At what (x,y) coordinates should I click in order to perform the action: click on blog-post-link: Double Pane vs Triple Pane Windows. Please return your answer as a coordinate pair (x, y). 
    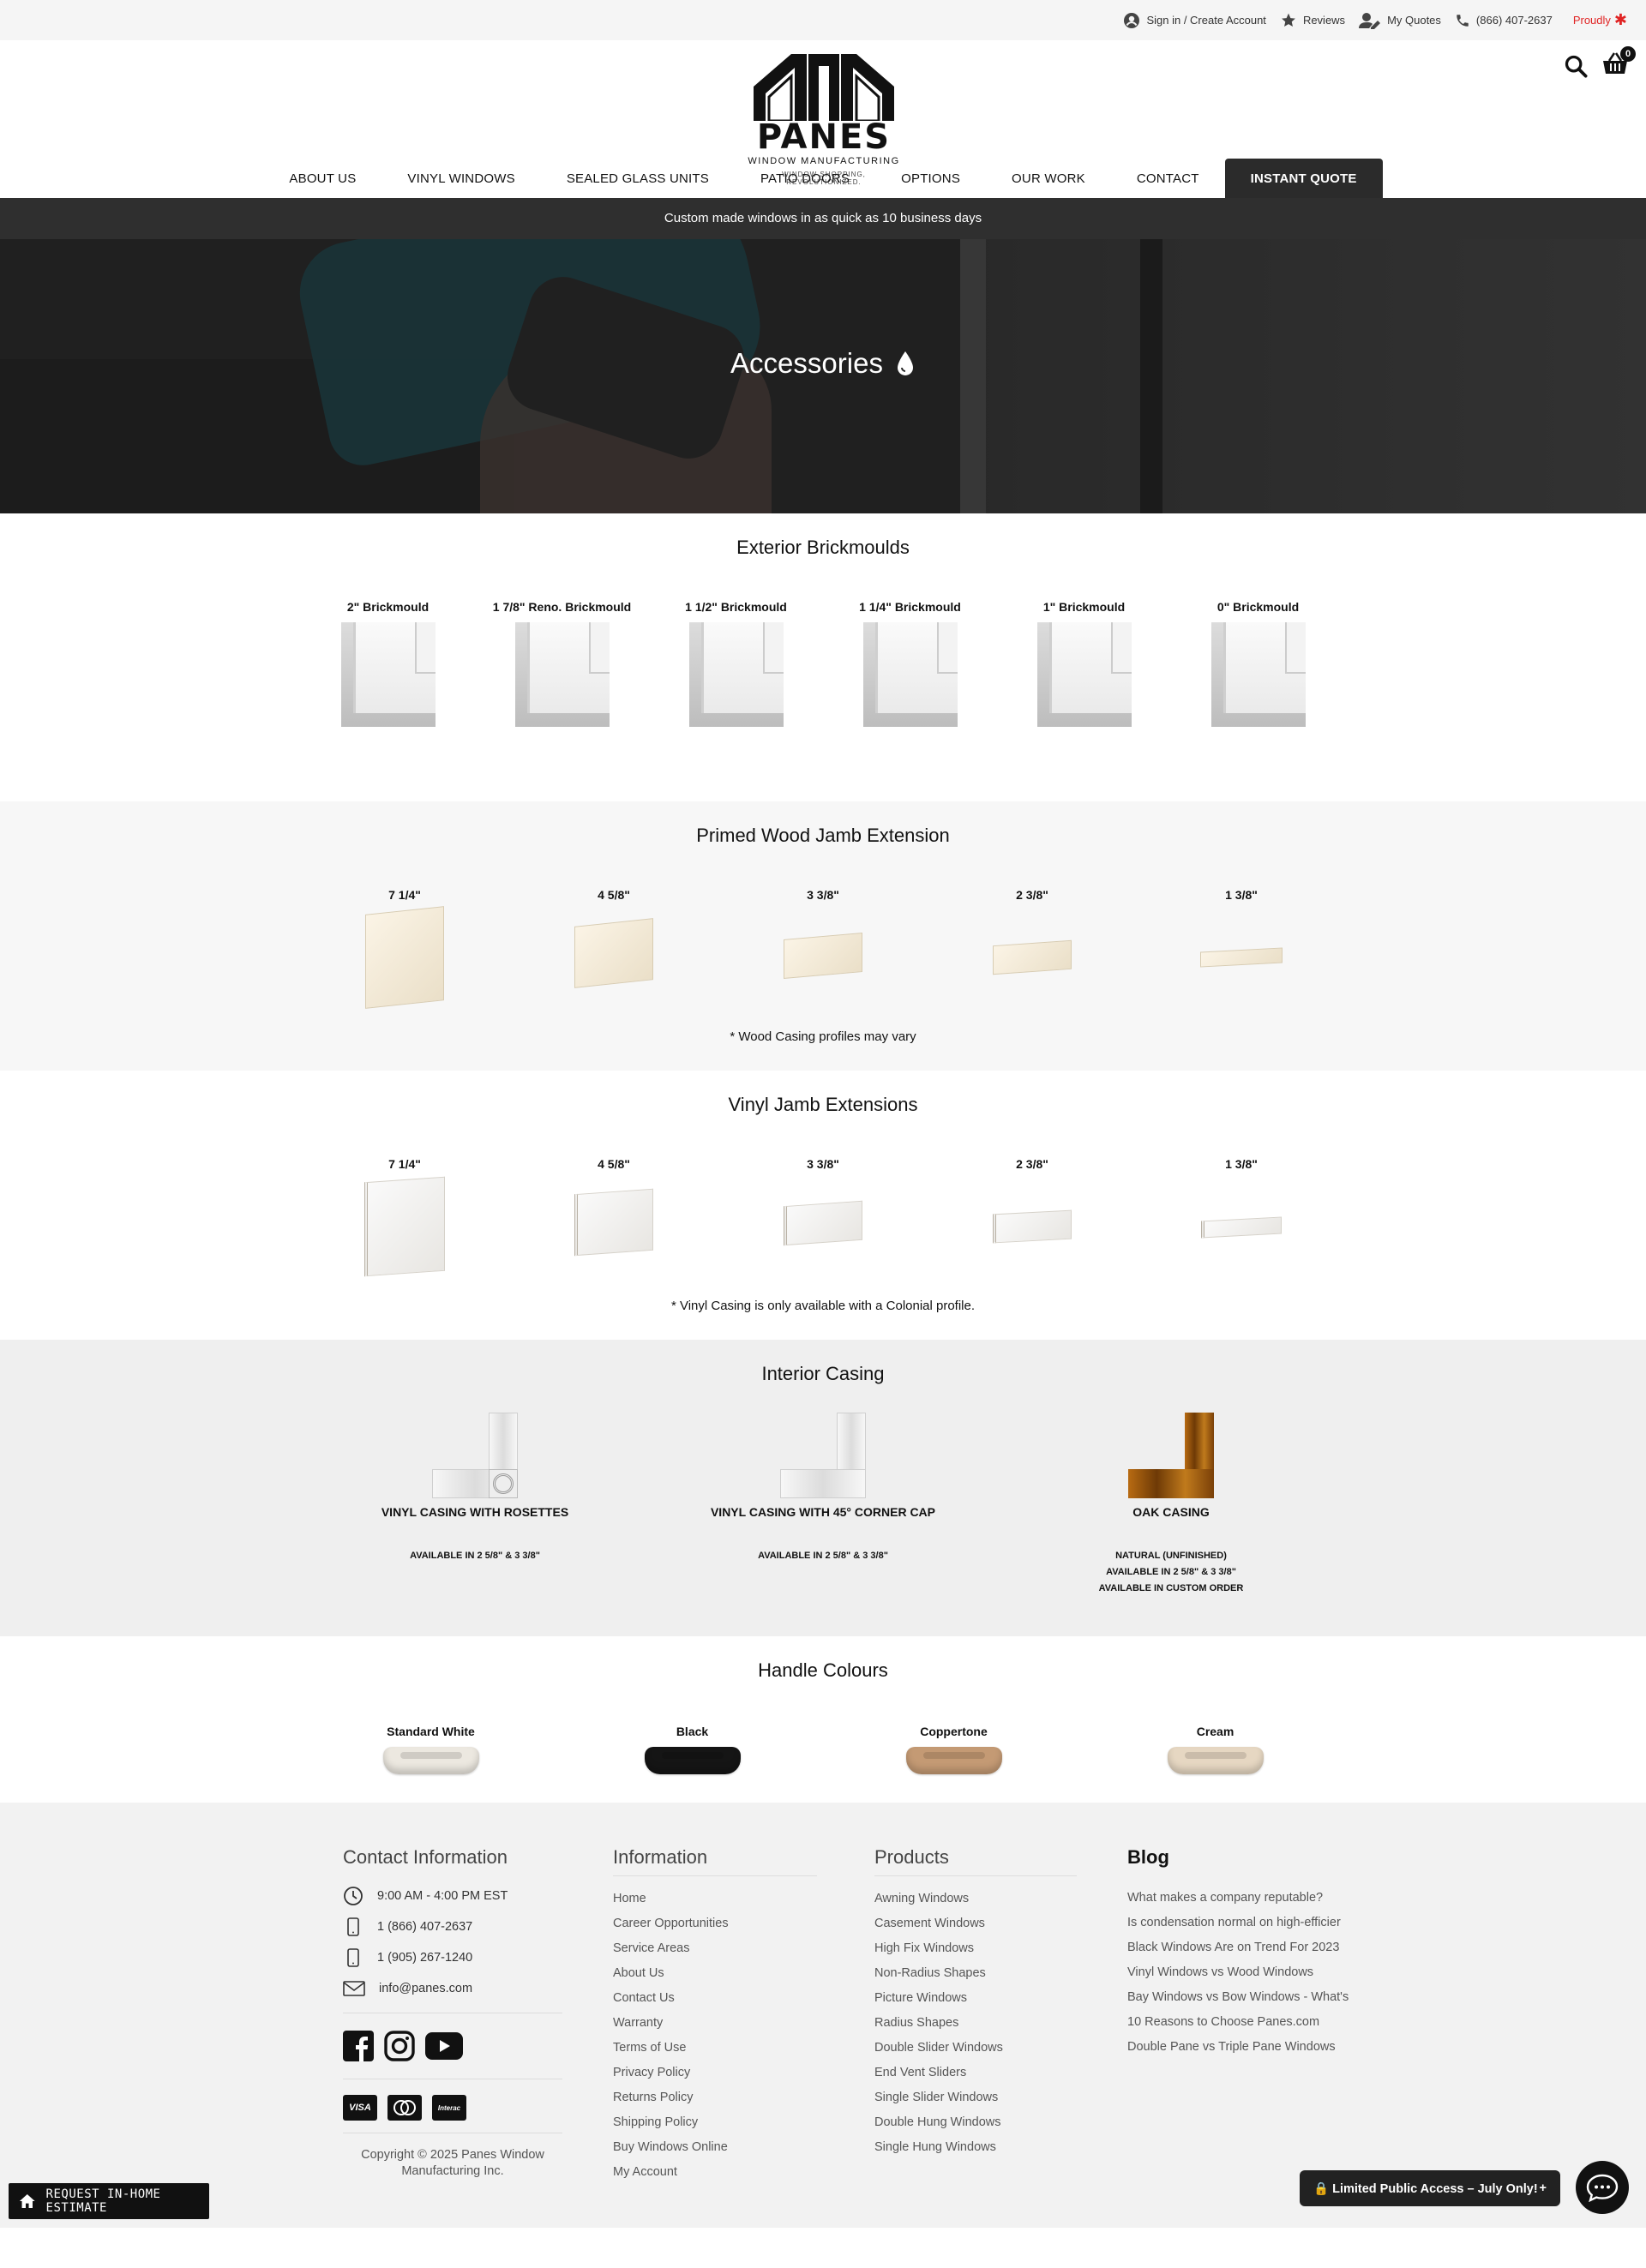
    Looking at the image, I should click on (1238, 2047).